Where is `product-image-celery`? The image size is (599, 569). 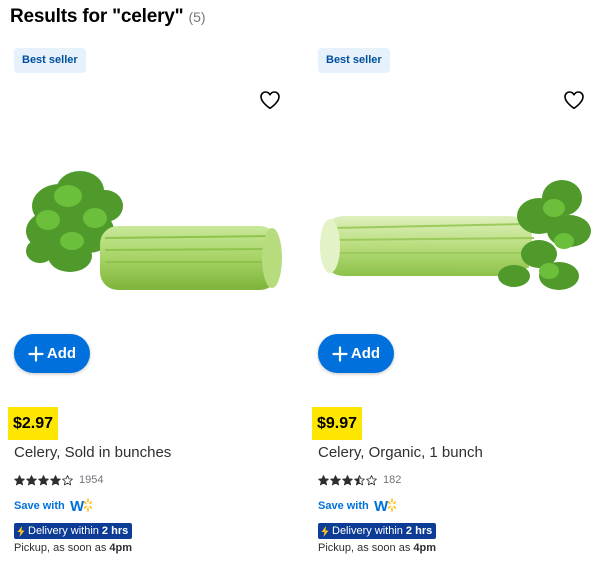 product-image-celery is located at coordinates (150, 226).